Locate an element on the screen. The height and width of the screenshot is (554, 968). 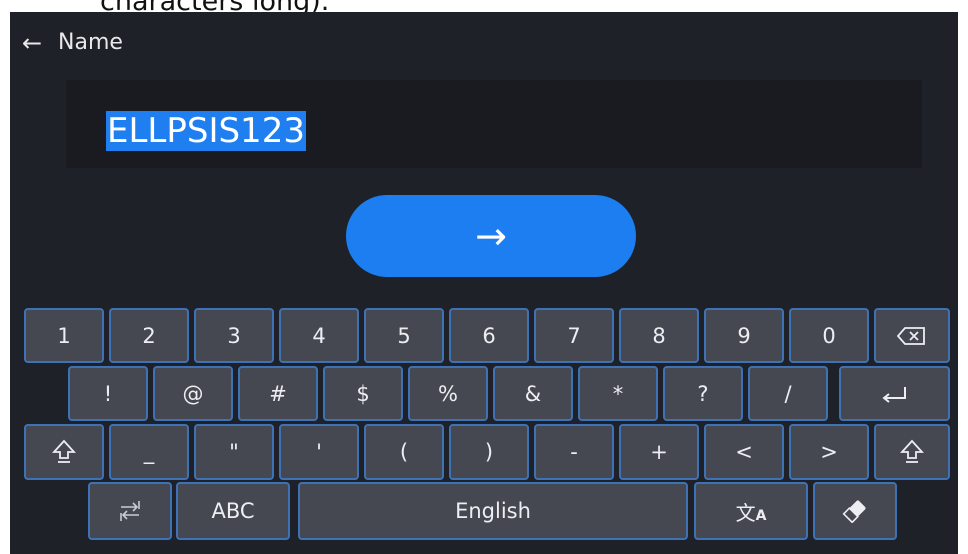
key-minus: - is located at coordinates (574, 452).